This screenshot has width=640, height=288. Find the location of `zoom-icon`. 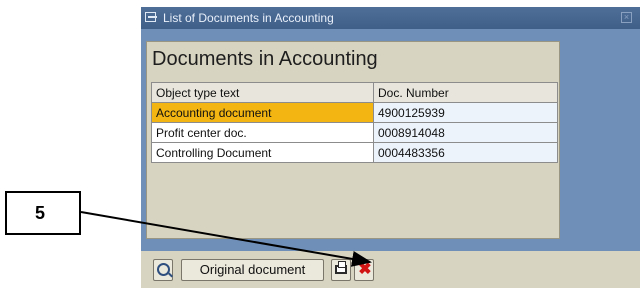

zoom-icon is located at coordinates (163, 269).